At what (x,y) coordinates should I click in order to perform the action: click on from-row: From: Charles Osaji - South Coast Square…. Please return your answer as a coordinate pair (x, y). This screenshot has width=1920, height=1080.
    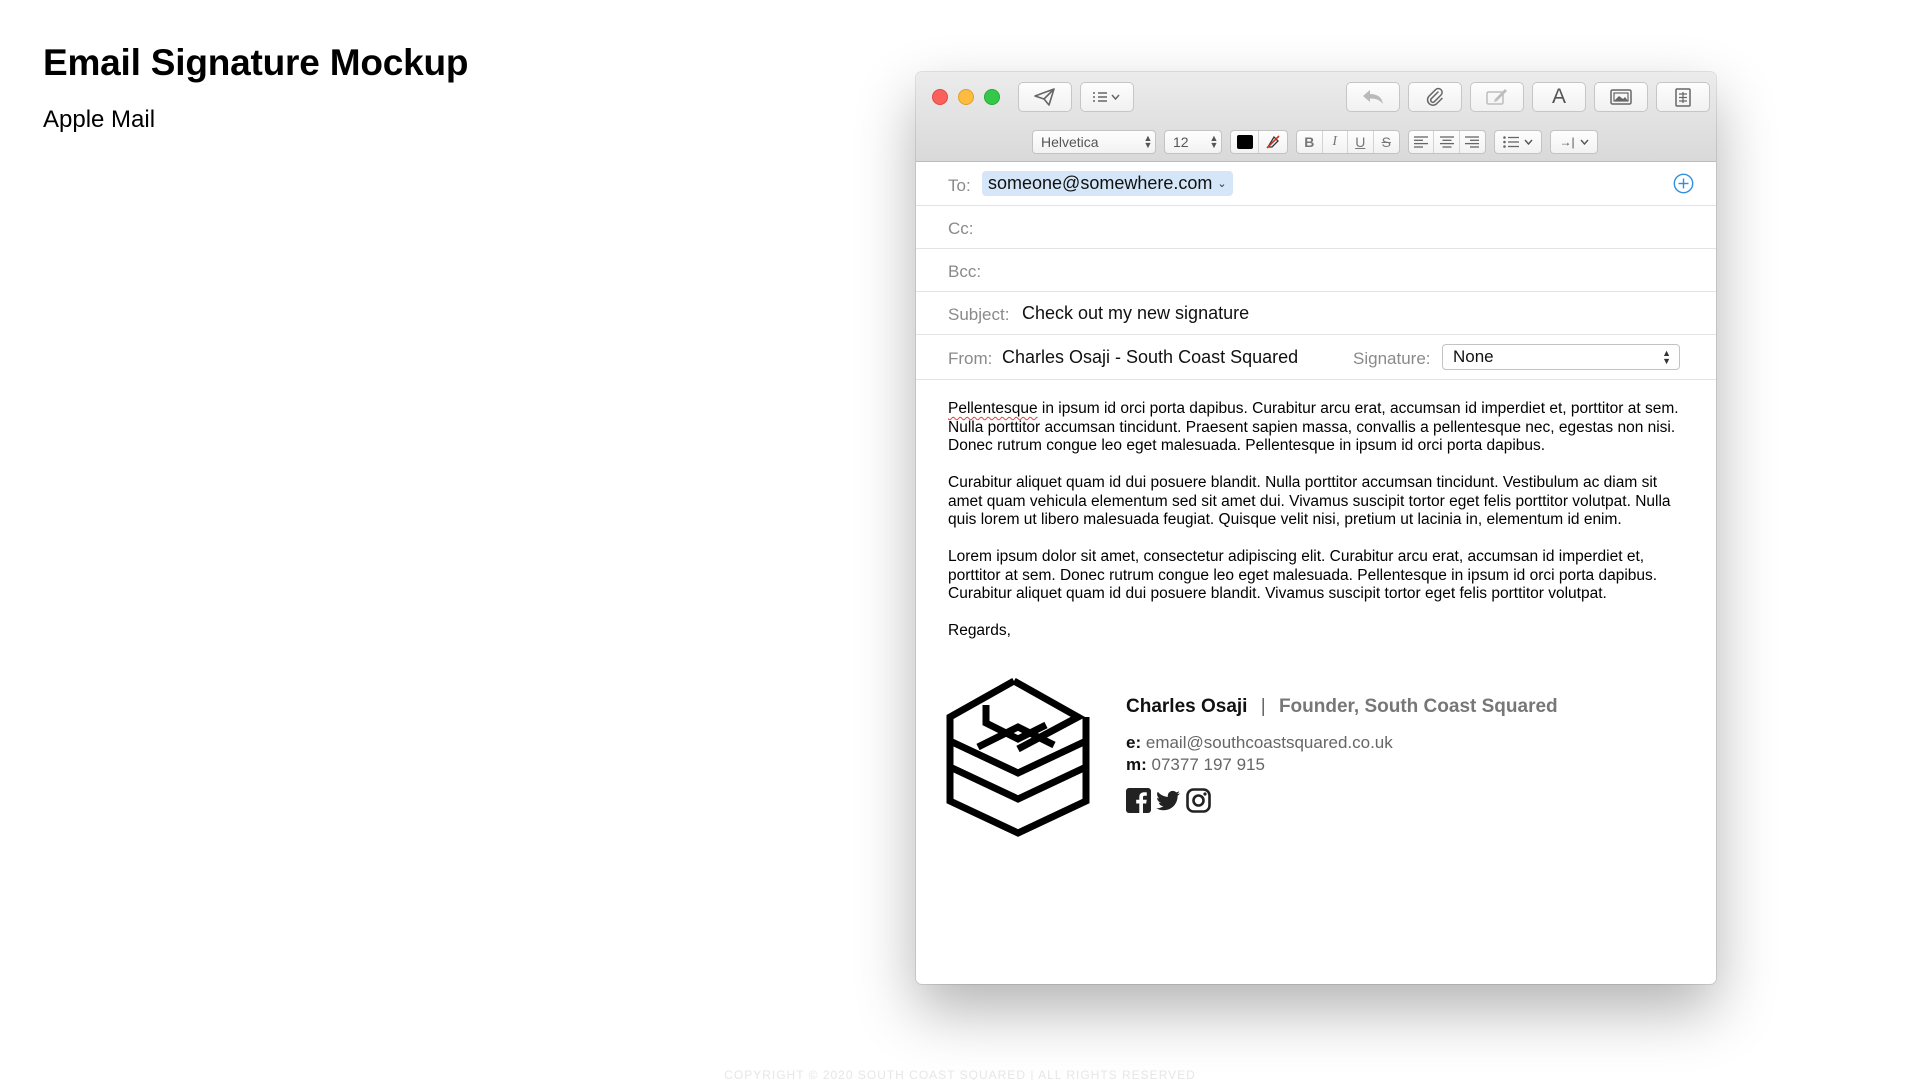
    Looking at the image, I should click on (1316, 357).